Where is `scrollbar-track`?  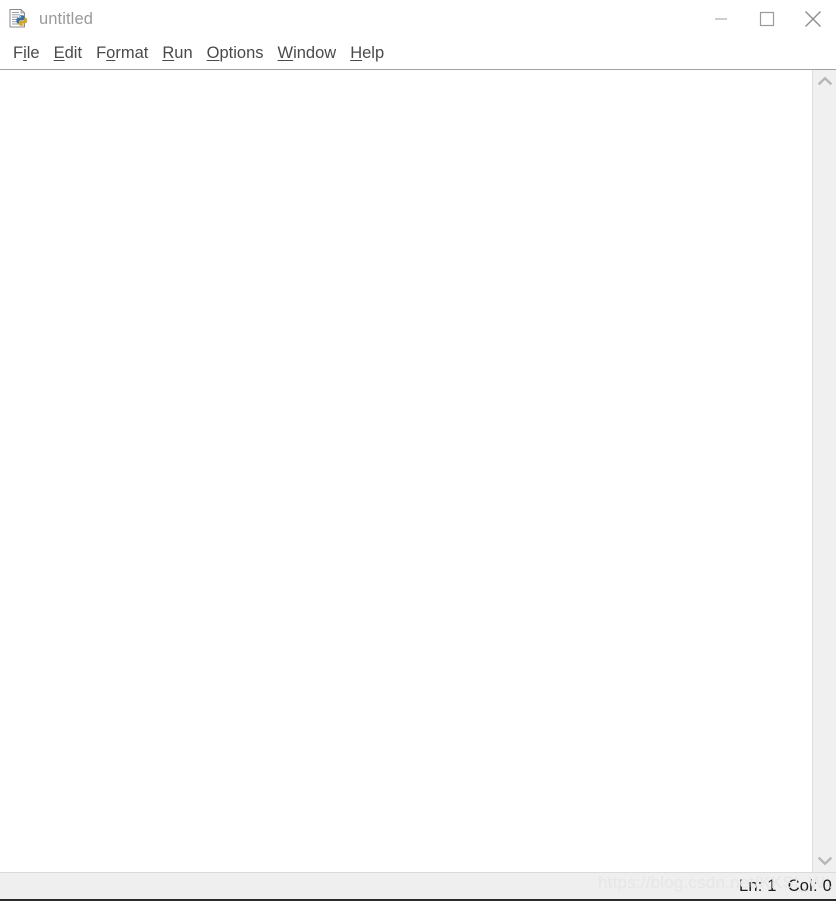 scrollbar-track is located at coordinates (824, 471).